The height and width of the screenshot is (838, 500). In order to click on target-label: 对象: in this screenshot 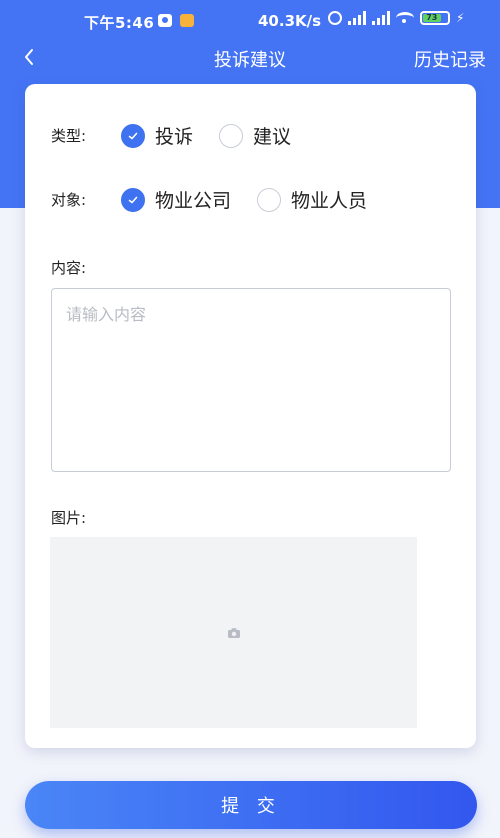, I will do `click(69, 200)`.